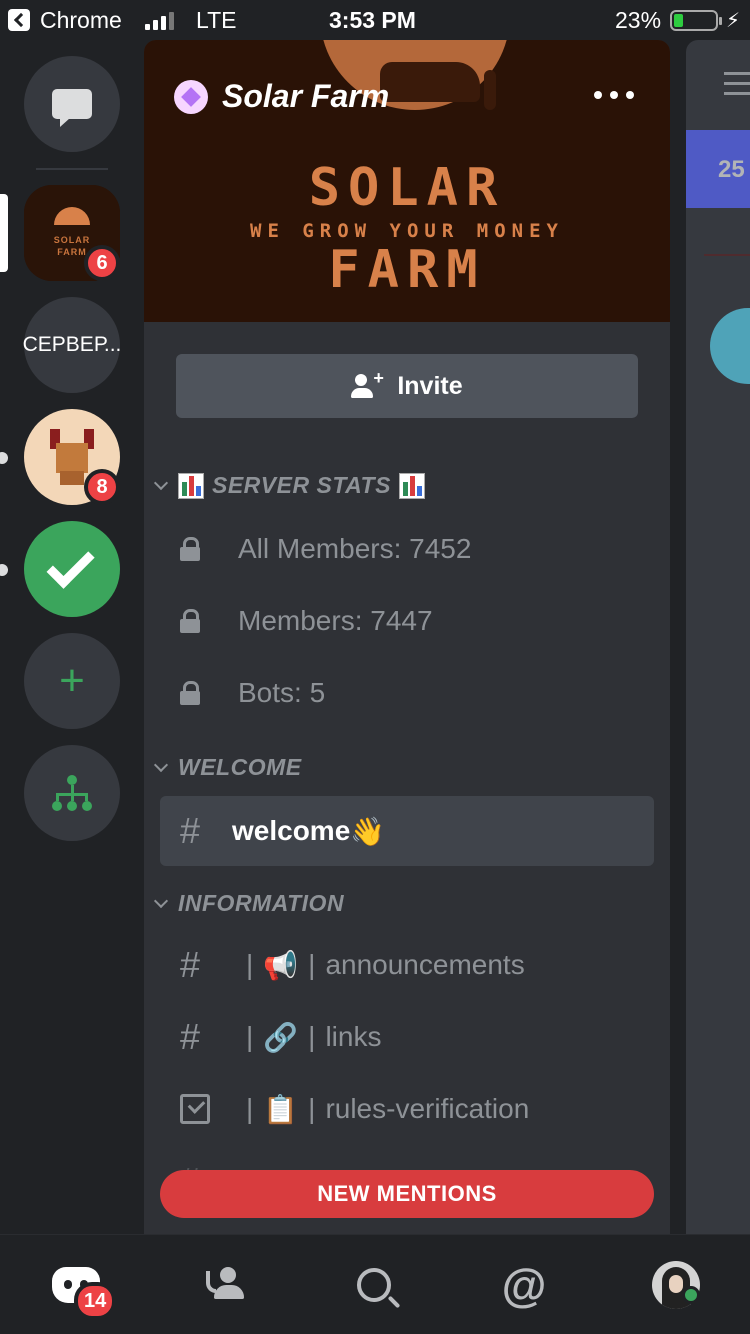  What do you see at coordinates (72, 240) in the screenshot?
I see `logo-text-solar: SOLAR` at bounding box center [72, 240].